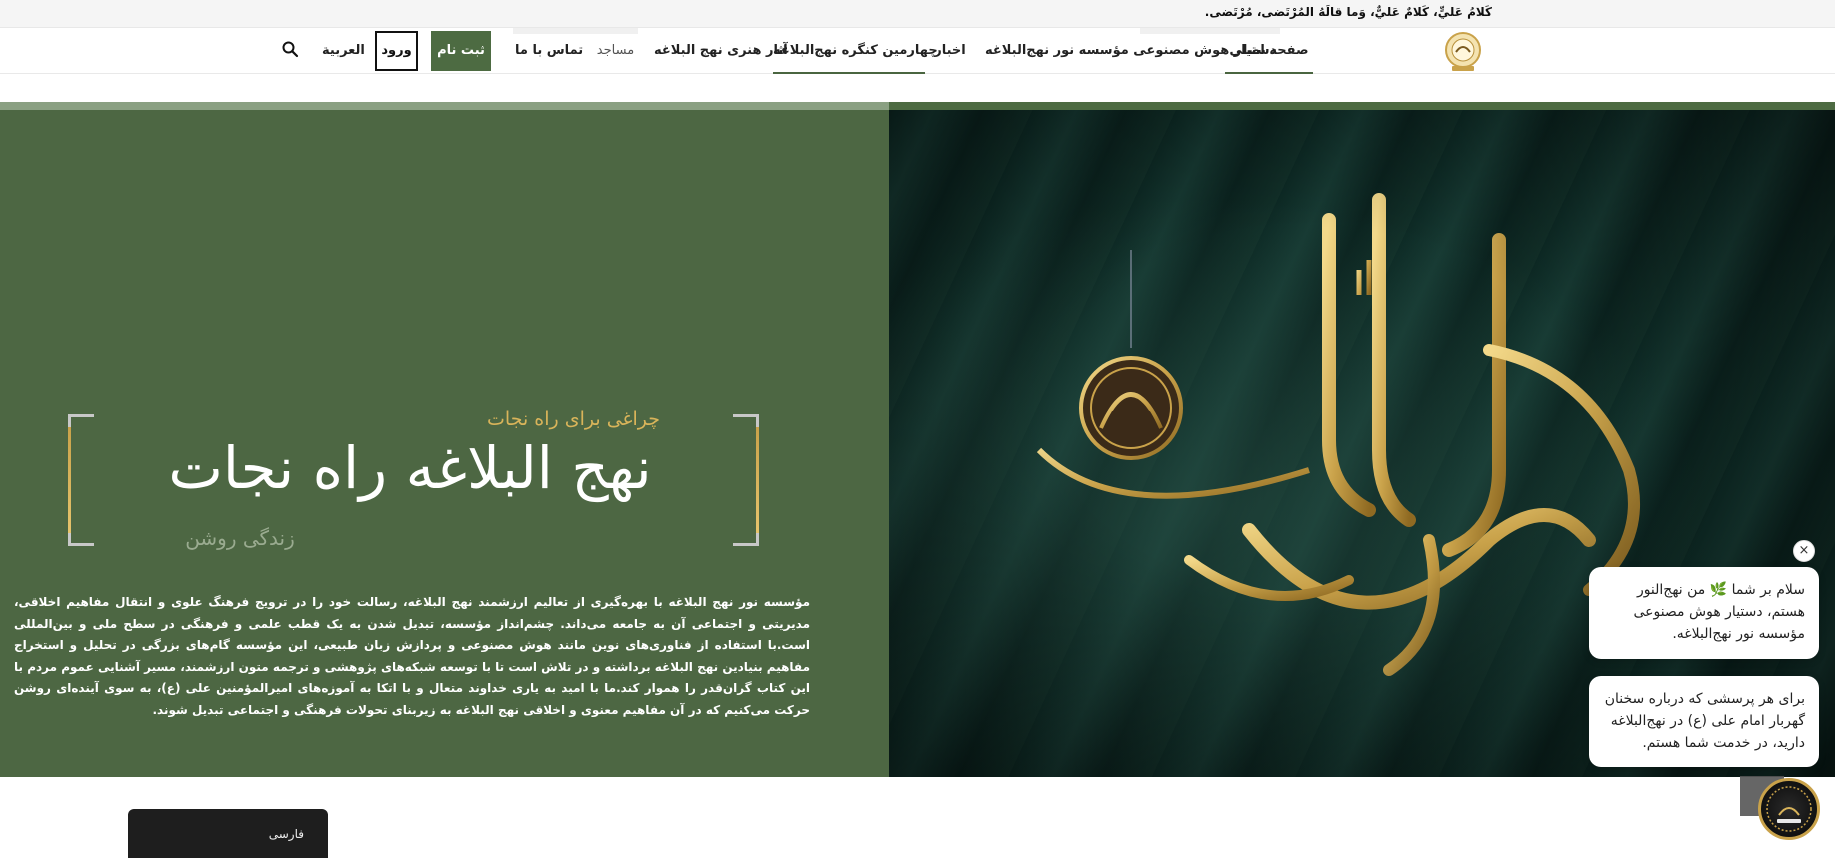  I want to click on nav-ai-assistant: دستیار هوش مصنوعی مؤسسه نور نهج‌البلاغه, so click(1130, 51).